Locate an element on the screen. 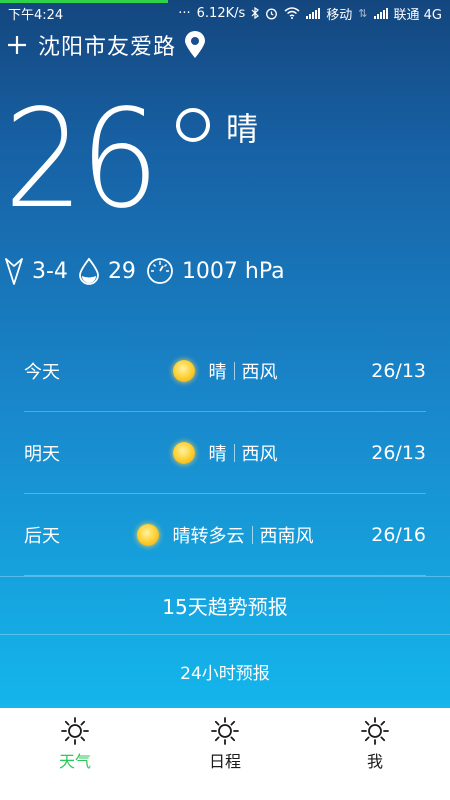  wind-direction-icon is located at coordinates (14, 271).